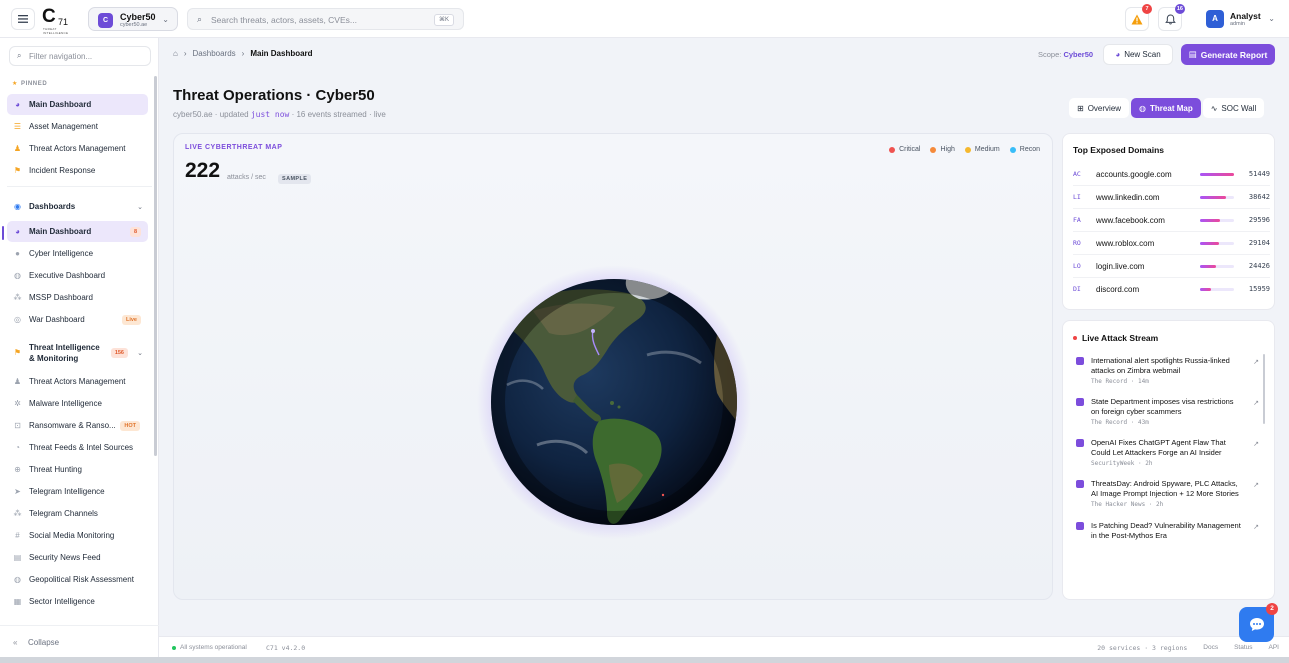  I want to click on divider, so click(79, 186).